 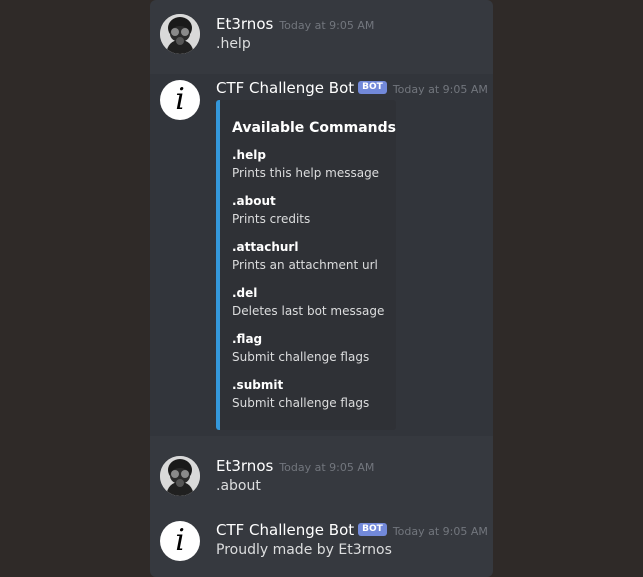 What do you see at coordinates (312, 348) in the screenshot?
I see `embed-field: .flag Submit challenge flags` at bounding box center [312, 348].